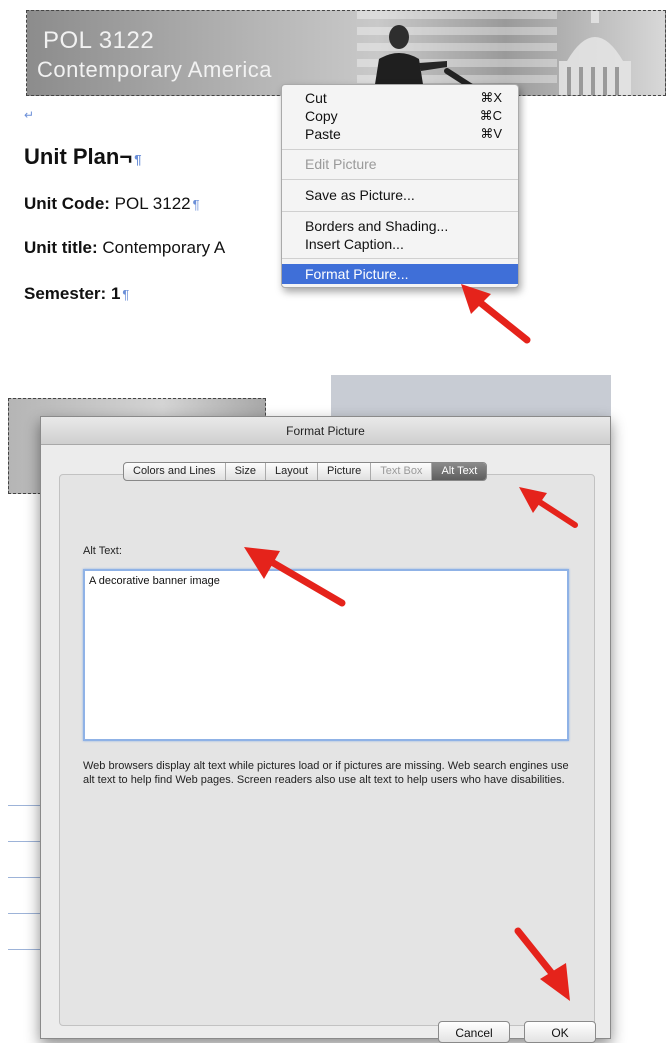 This screenshot has width=667, height=1043. I want to click on banner-title: POL 3122, so click(99, 40).